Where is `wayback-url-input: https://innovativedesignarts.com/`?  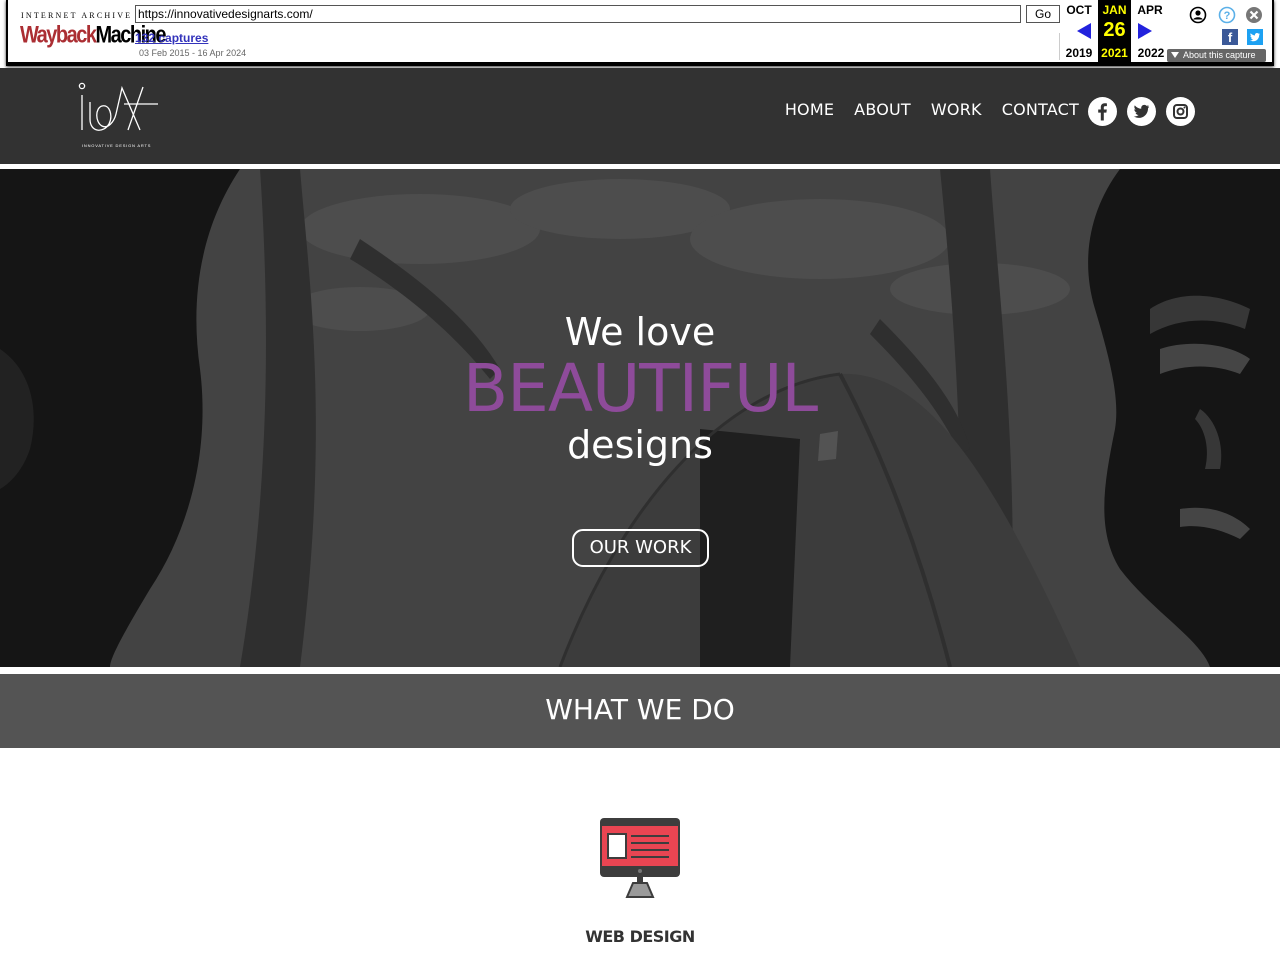 wayback-url-input: https://innovativedesignarts.com/ is located at coordinates (578, 14).